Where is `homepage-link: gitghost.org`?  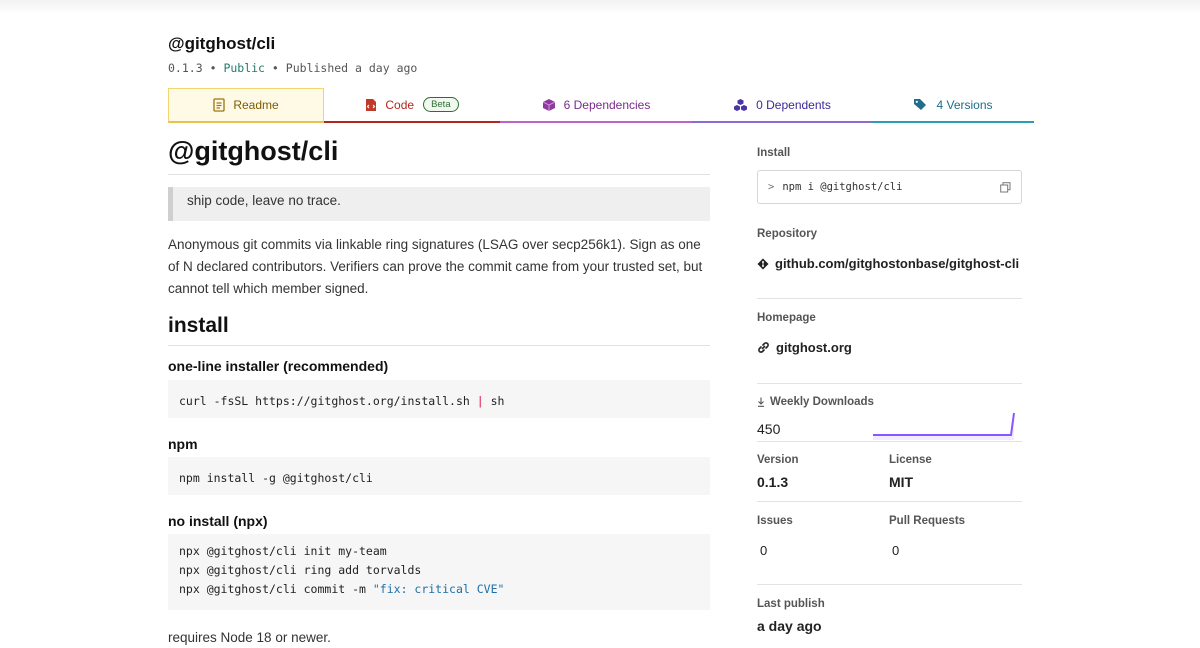 homepage-link: gitghost.org is located at coordinates (804, 347).